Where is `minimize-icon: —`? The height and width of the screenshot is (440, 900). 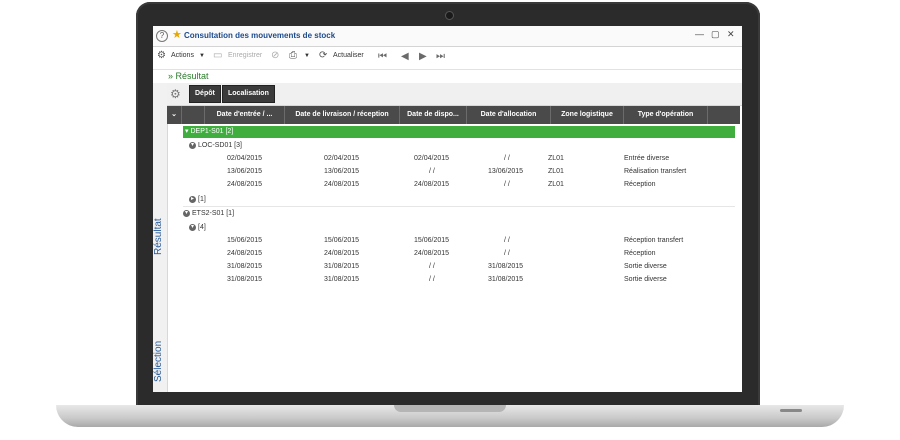
minimize-icon: — is located at coordinates (699, 34).